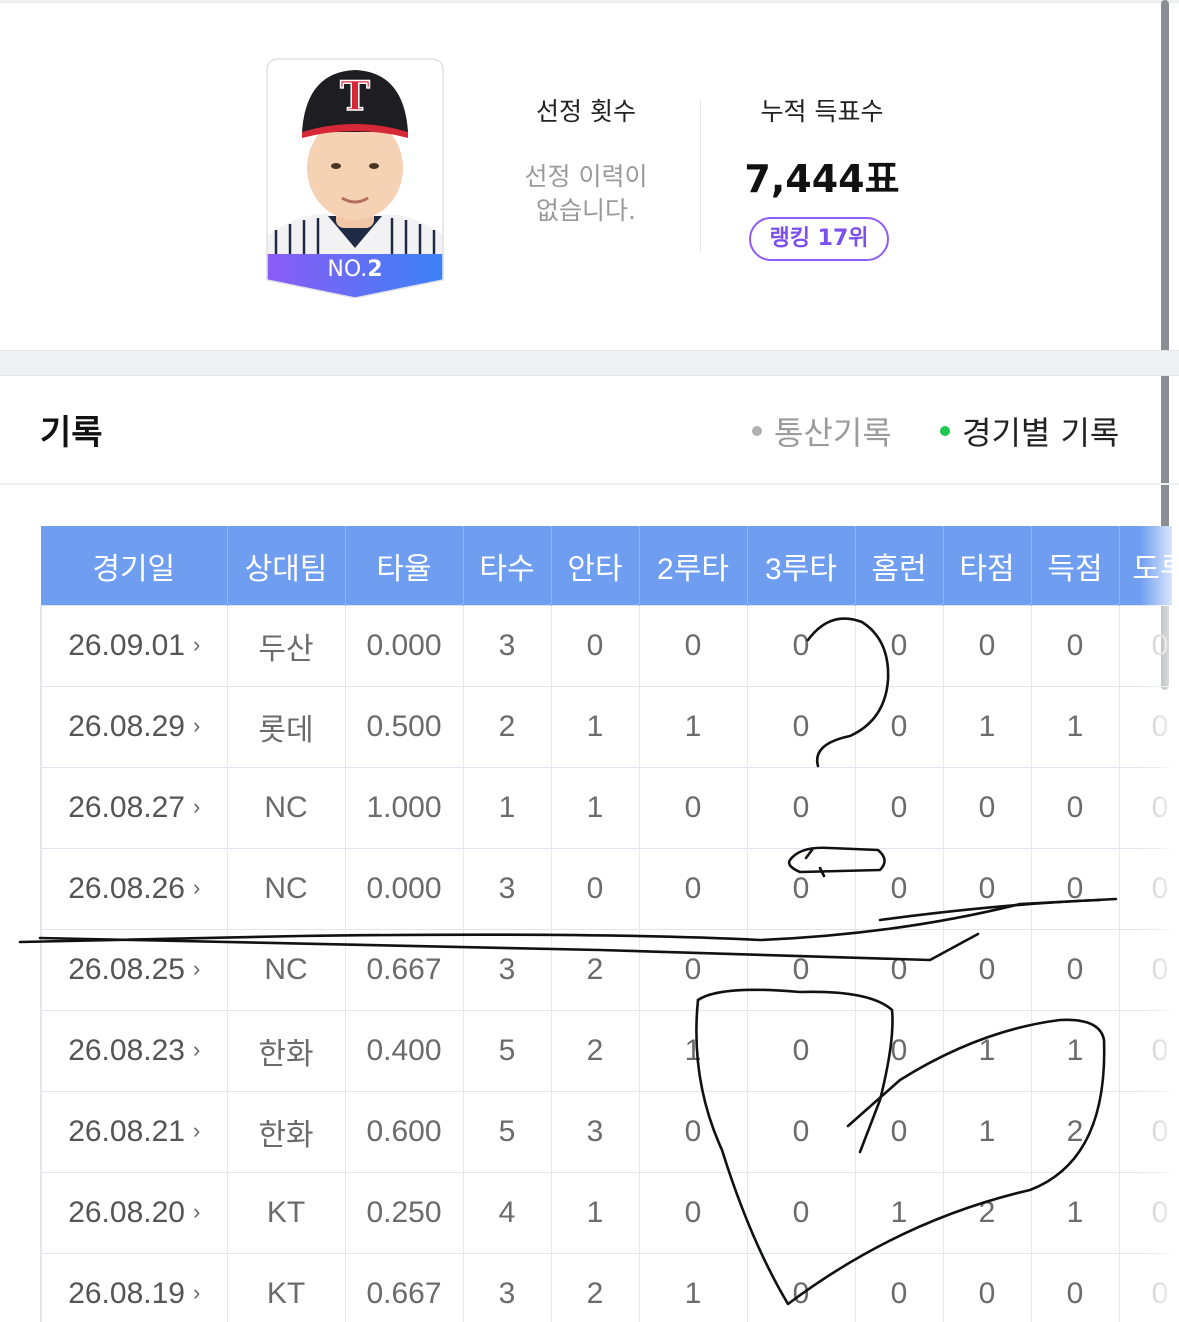 The image size is (1179, 1322). Describe the element at coordinates (286, 566) in the screenshot. I see `header-opponent: 상대팀` at that location.